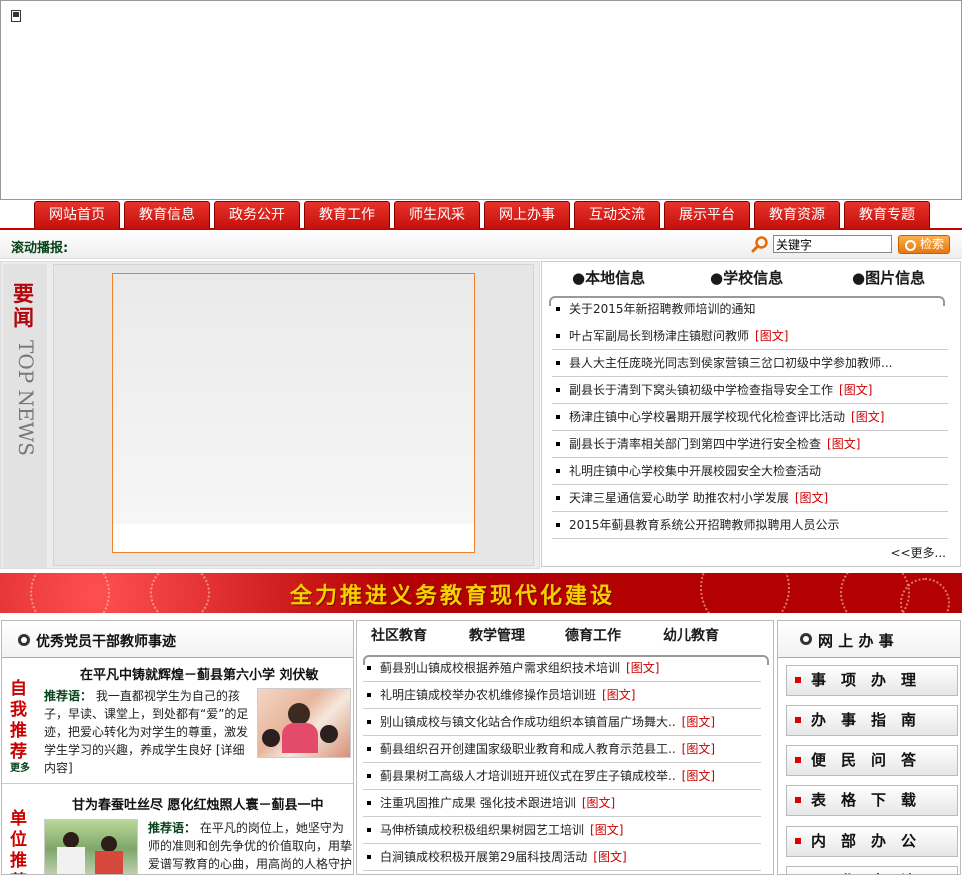  Describe the element at coordinates (887, 215) in the screenshot. I see `nav-topics: 教育专题` at that location.